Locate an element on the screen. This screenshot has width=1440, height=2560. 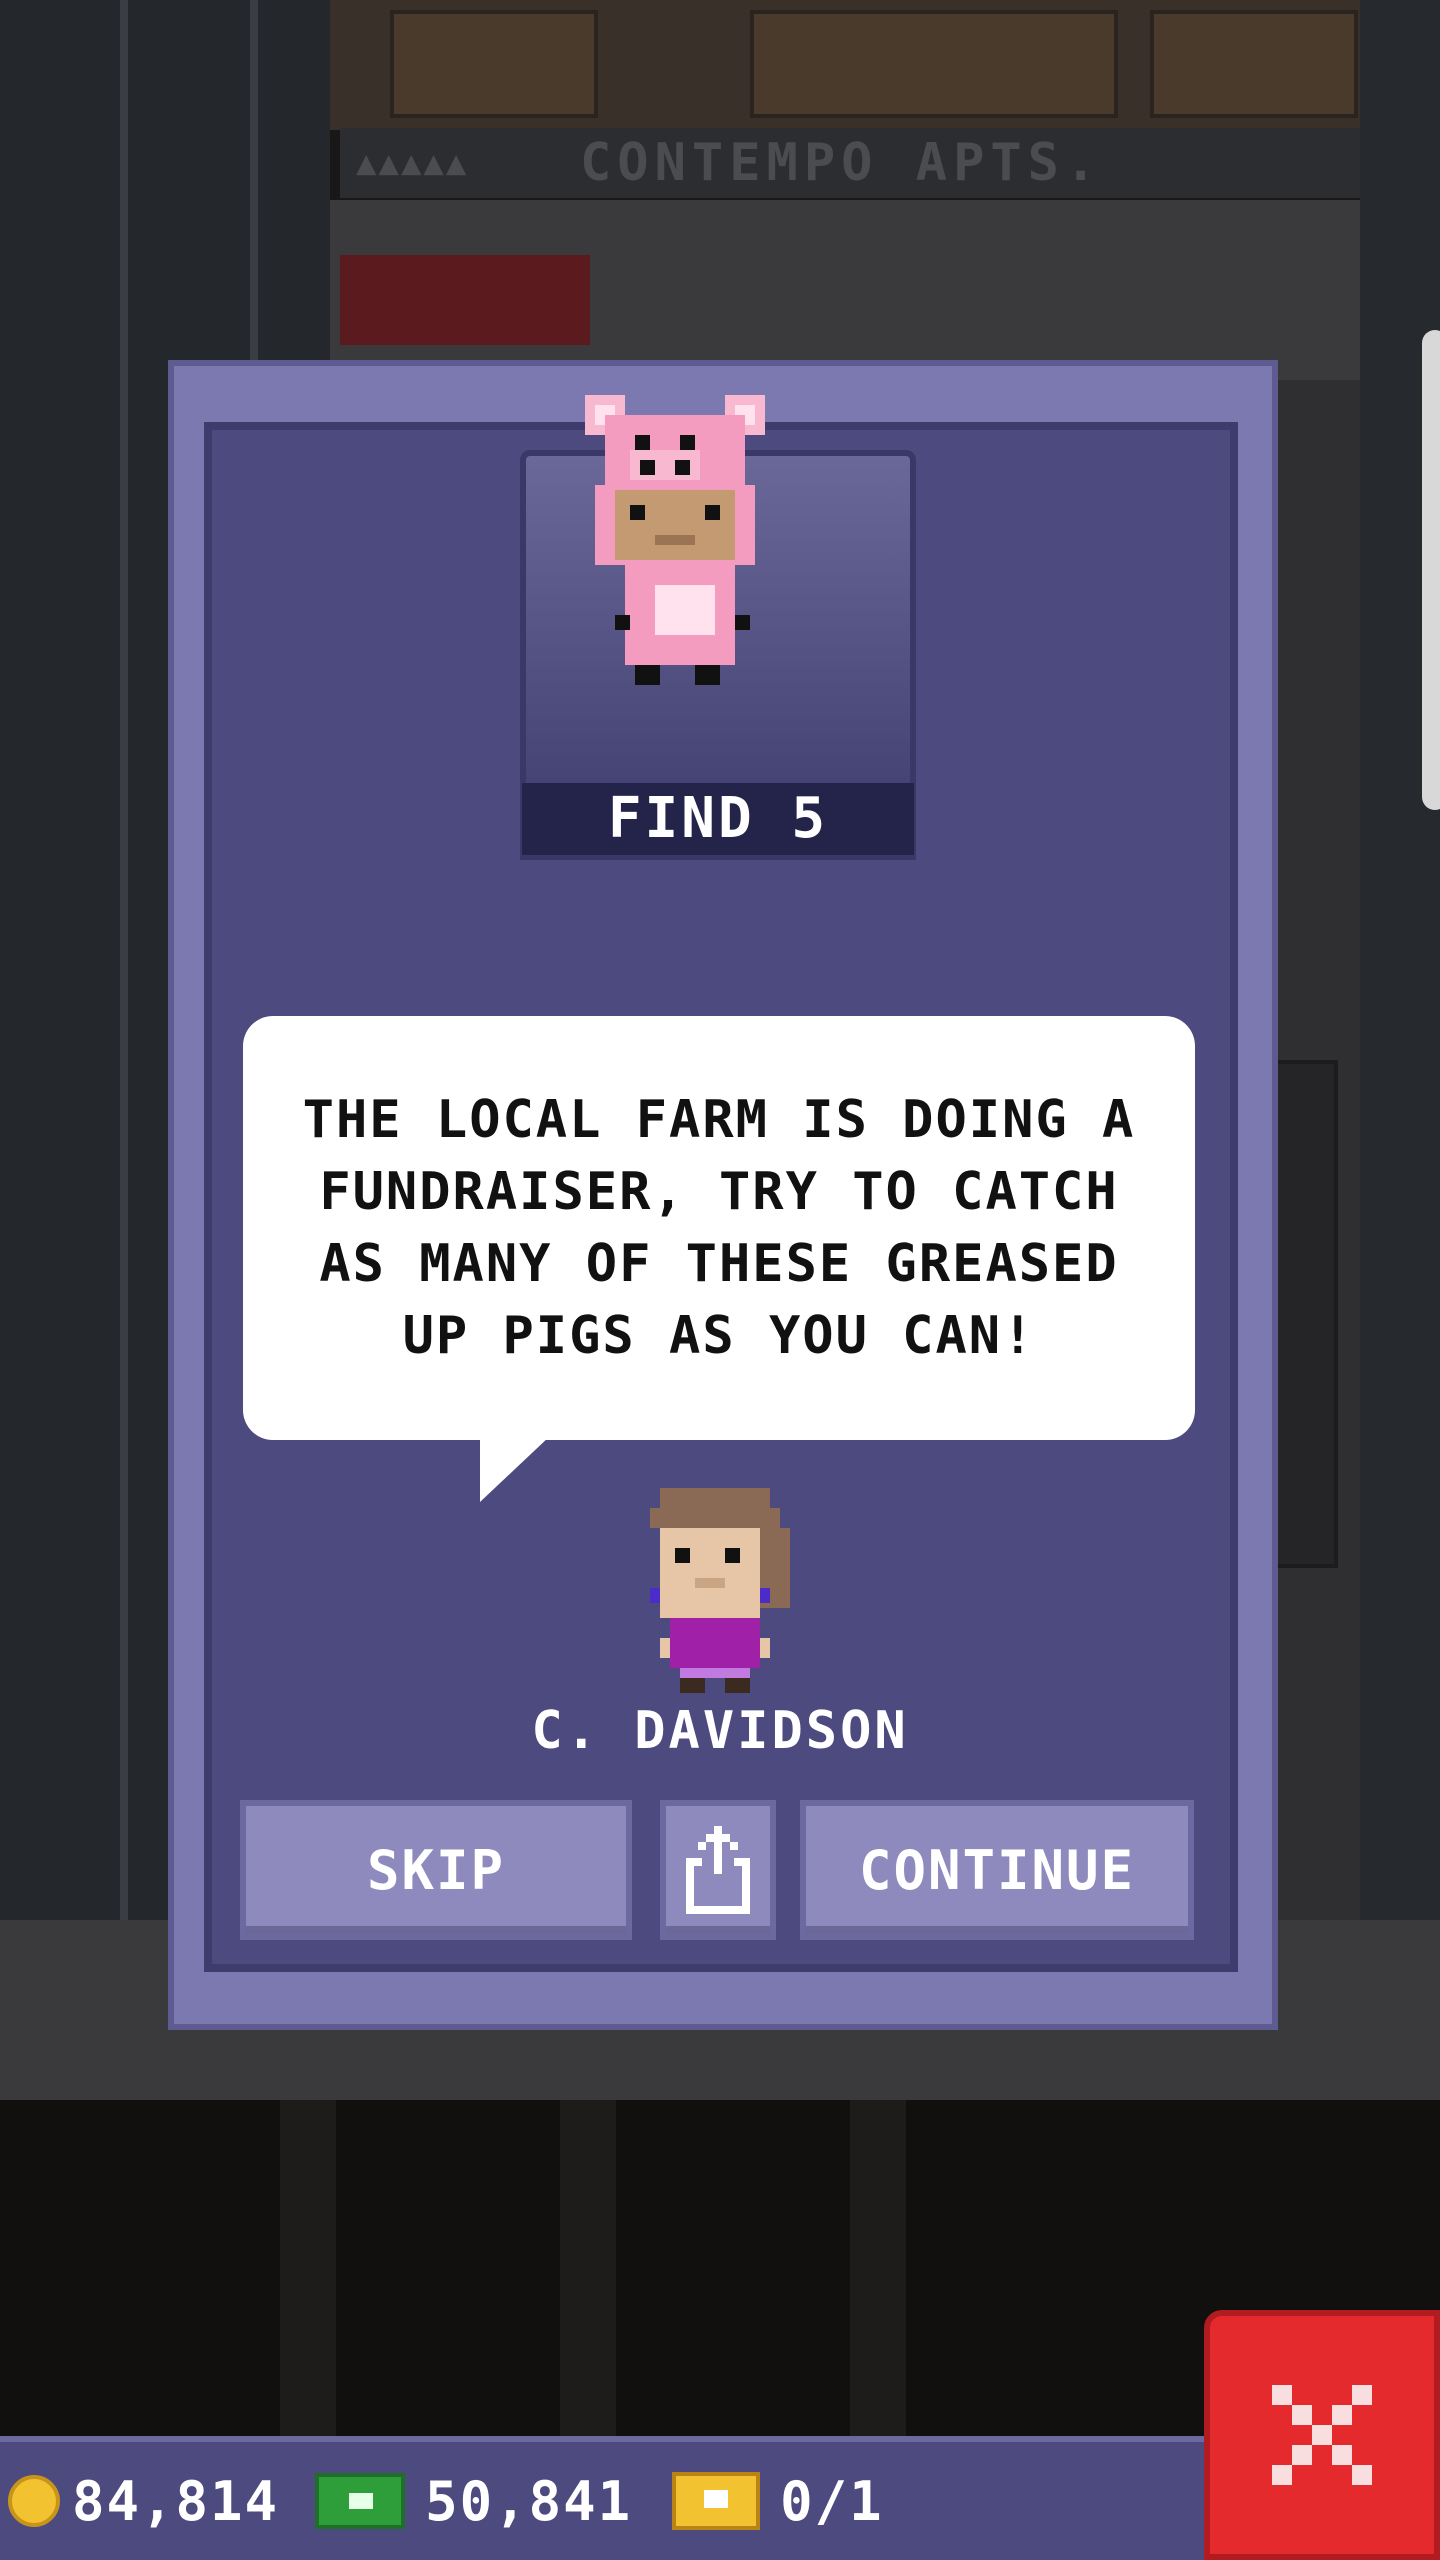
ticket-icon is located at coordinates (716, 2501).